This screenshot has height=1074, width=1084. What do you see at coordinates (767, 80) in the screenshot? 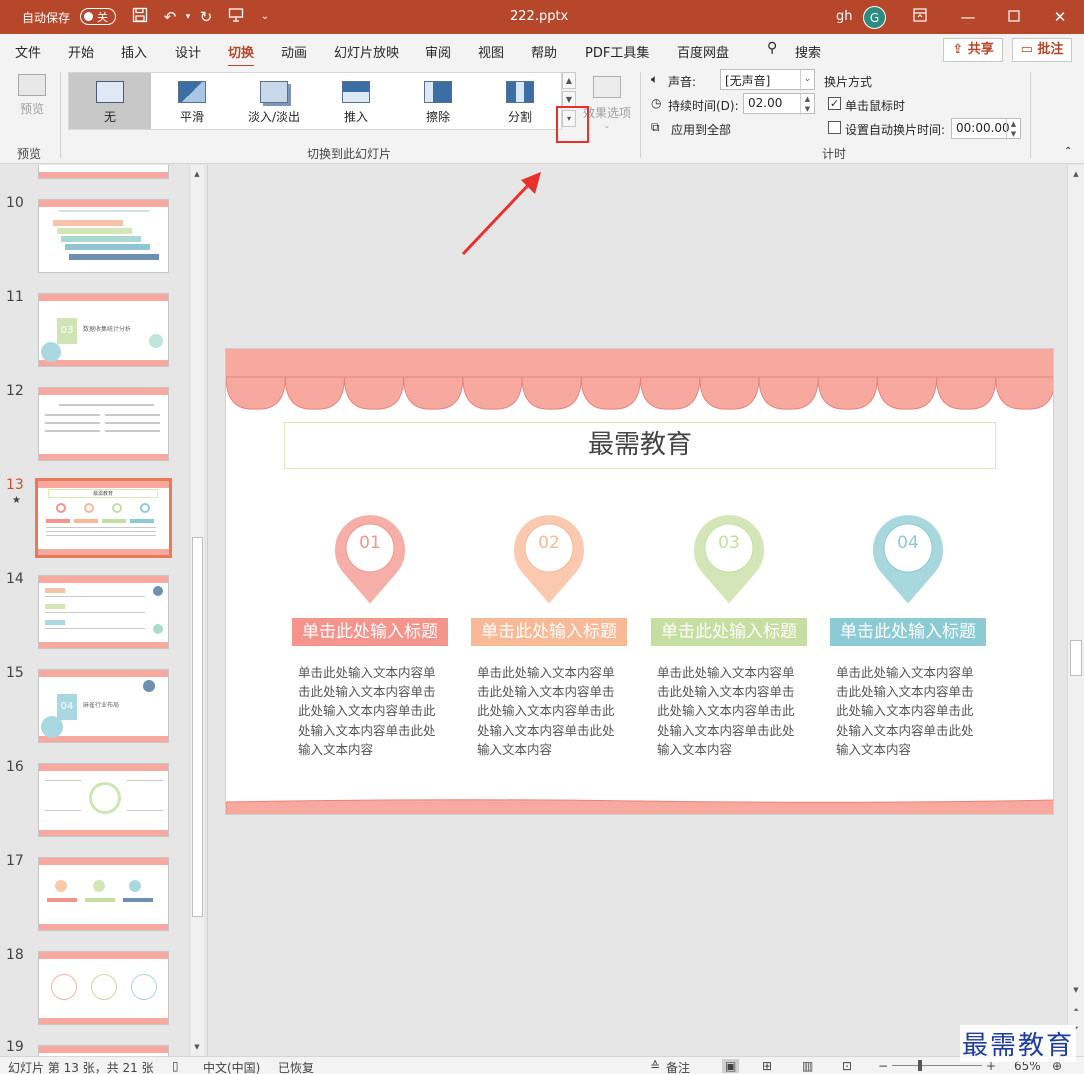
I see `sound-select: [无声音] ⌄` at bounding box center [767, 80].